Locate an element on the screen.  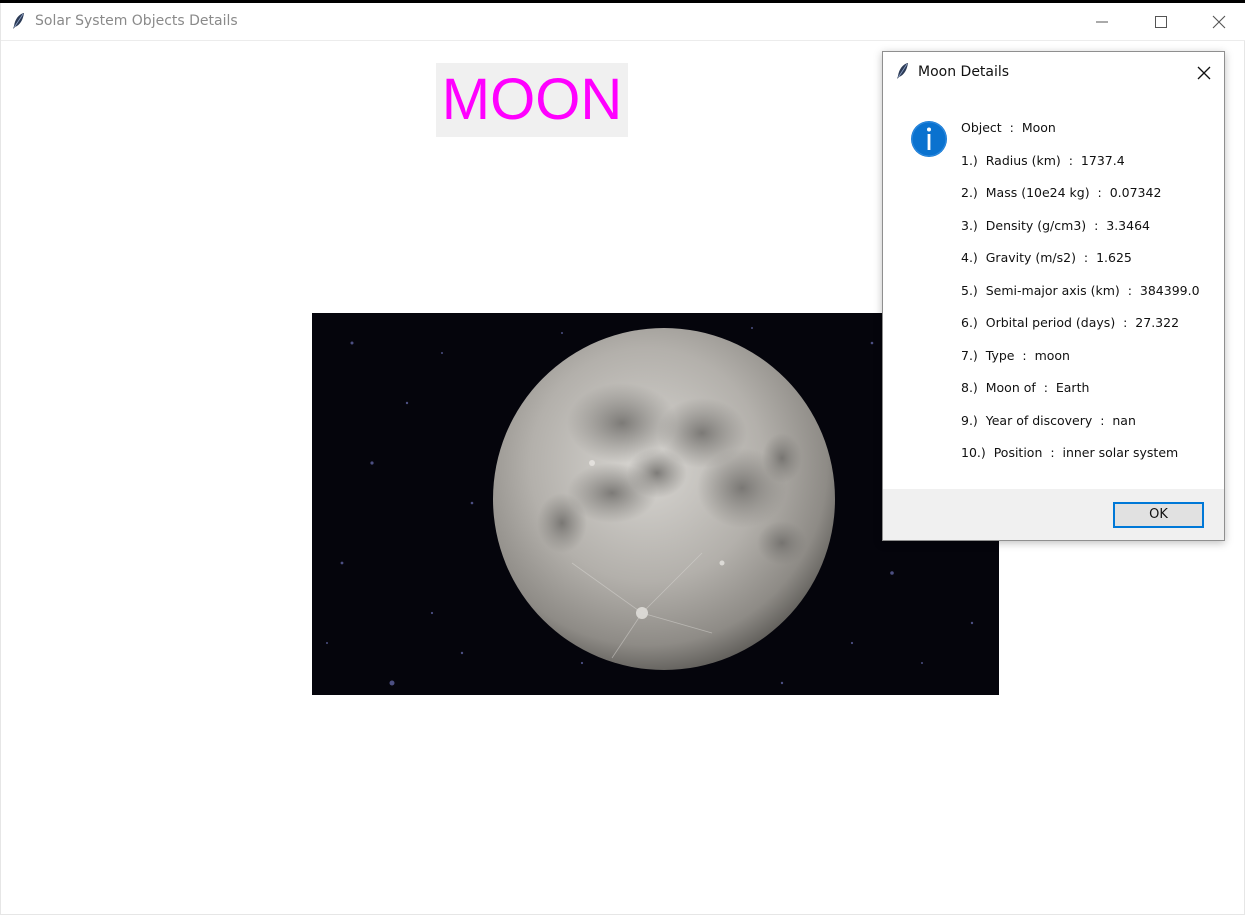
minimize-button is located at coordinates (1102, 22).